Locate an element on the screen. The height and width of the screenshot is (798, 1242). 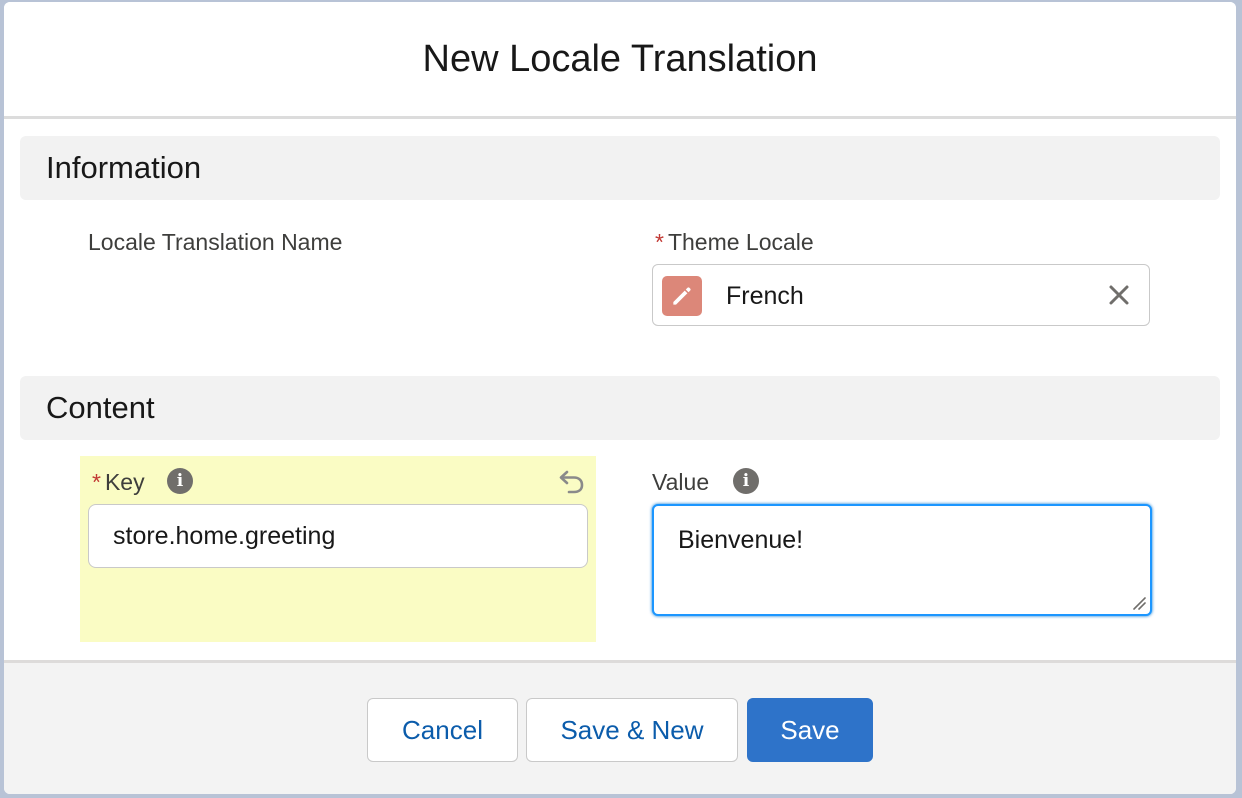
theme-locale-lookup: French is located at coordinates (901, 295).